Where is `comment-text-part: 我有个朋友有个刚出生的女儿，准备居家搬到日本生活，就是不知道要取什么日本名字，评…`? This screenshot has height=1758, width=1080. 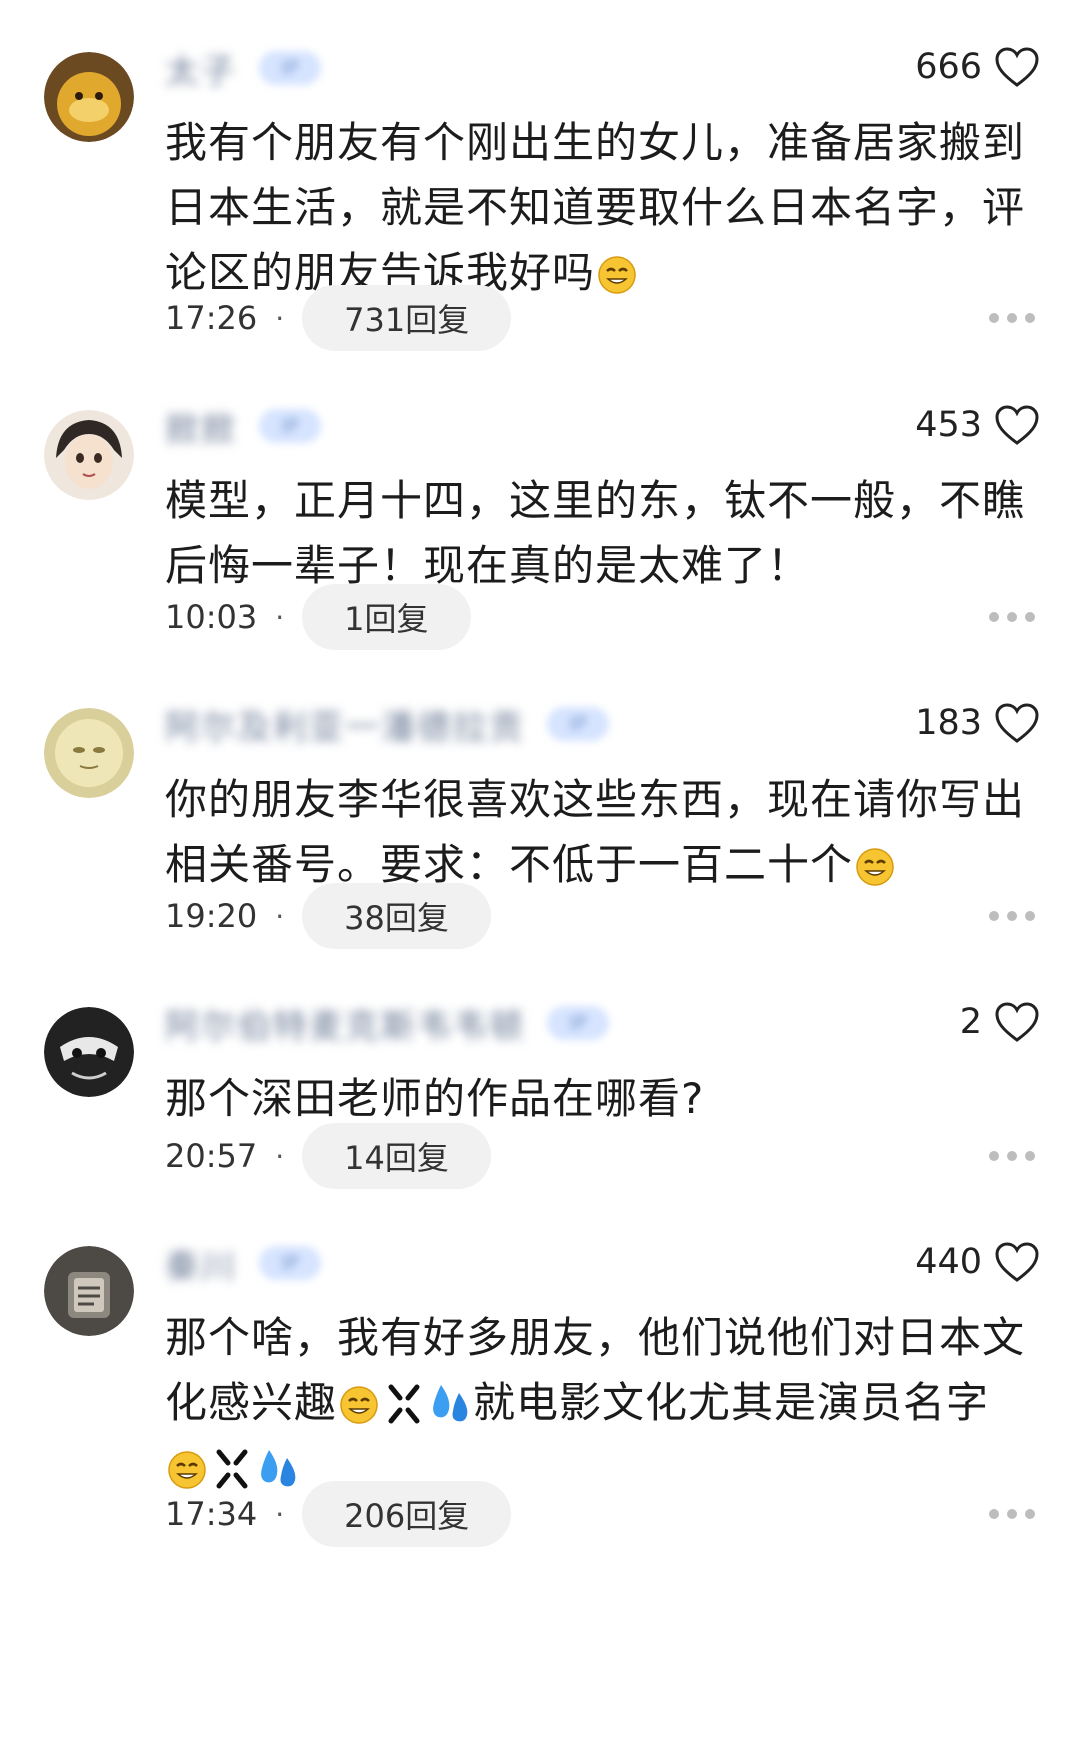 comment-text-part: 我有个朋友有个刚出生的女儿，准备居家搬到日本生活，就是不知道要取什么日本名字，评… is located at coordinates (595, 207).